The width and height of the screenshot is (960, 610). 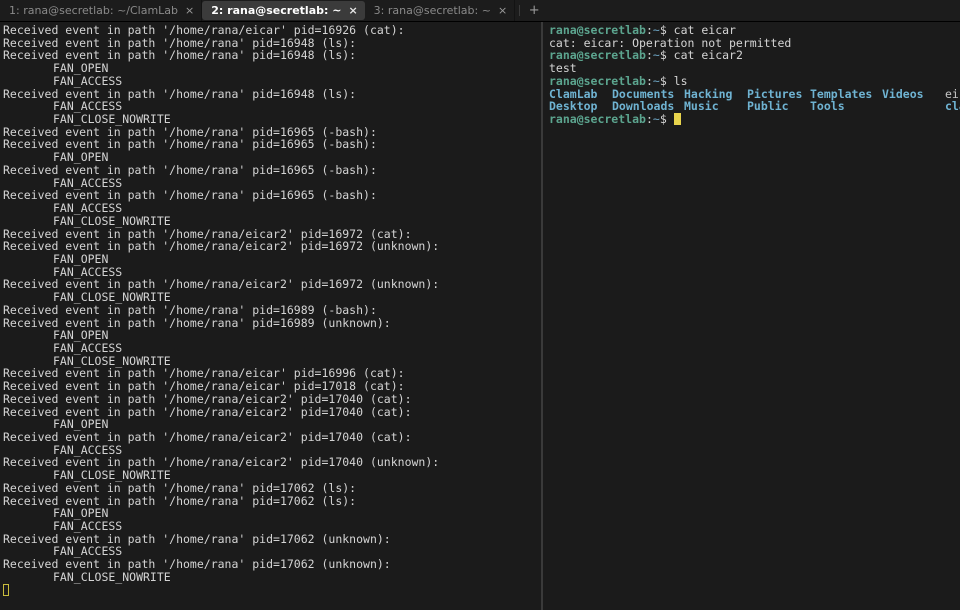 What do you see at coordinates (752, 10) in the screenshot?
I see `tab-bar-empty-area` at bounding box center [752, 10].